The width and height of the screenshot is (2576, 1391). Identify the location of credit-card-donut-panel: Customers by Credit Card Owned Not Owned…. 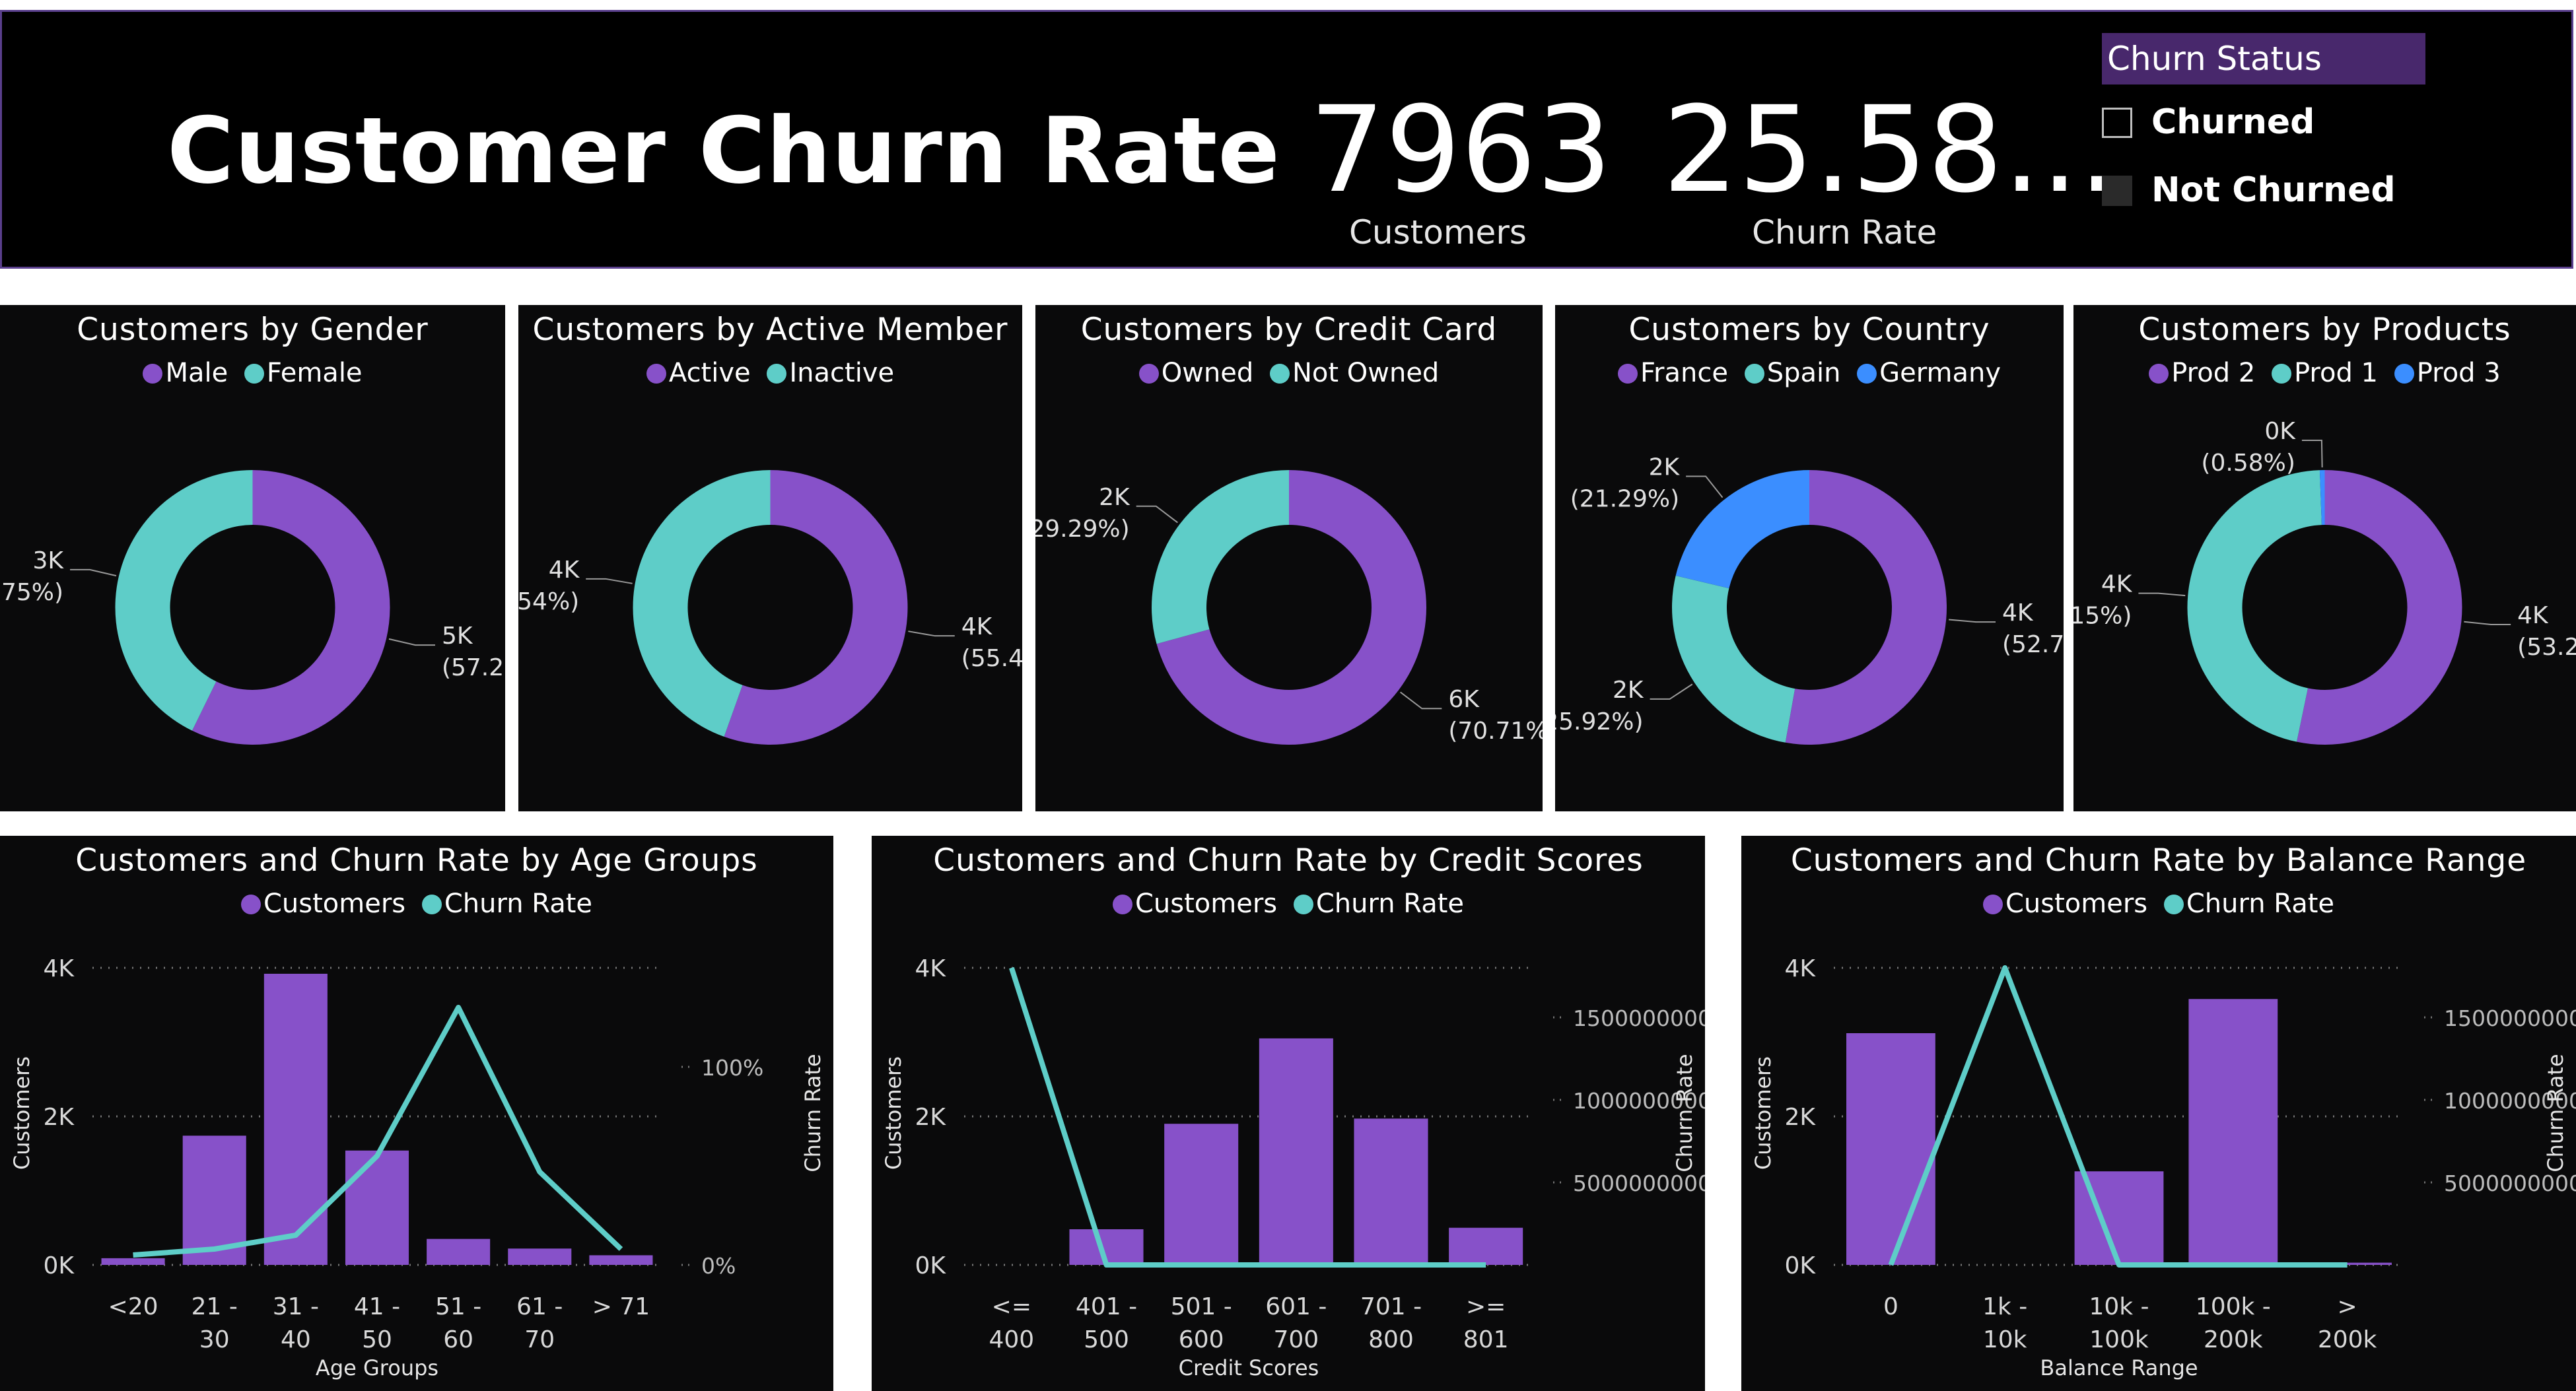
(1289, 558).